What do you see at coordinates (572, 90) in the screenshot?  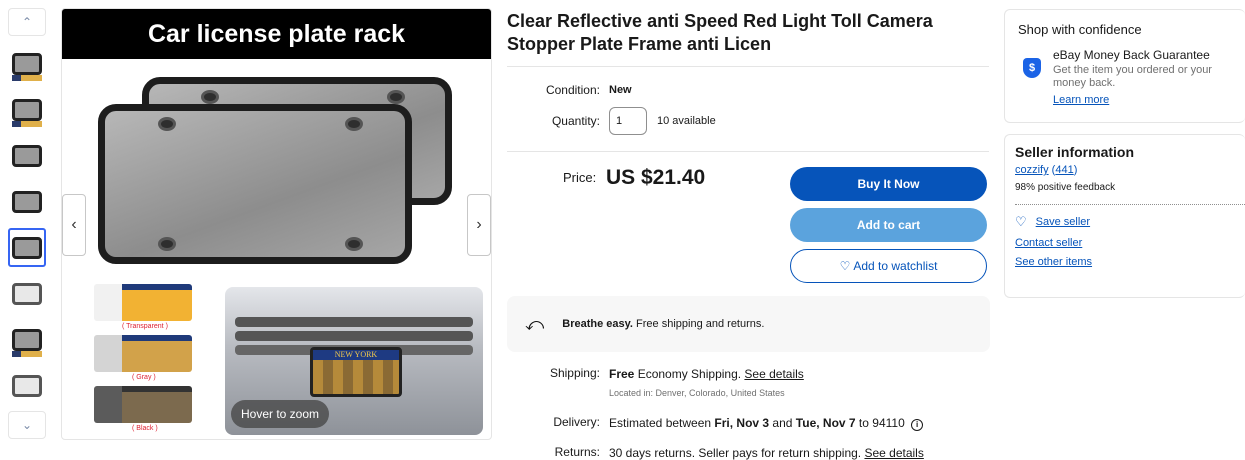 I see `condition-label: Condition:` at bounding box center [572, 90].